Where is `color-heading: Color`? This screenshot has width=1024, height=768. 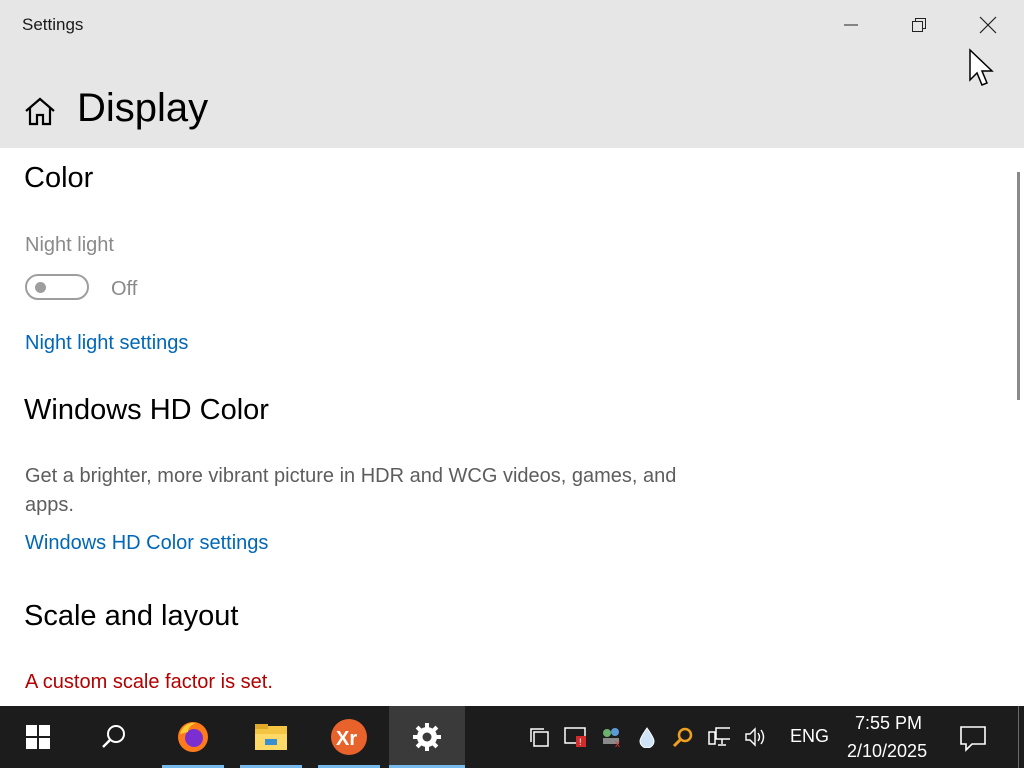
color-heading: Color is located at coordinates (59, 178).